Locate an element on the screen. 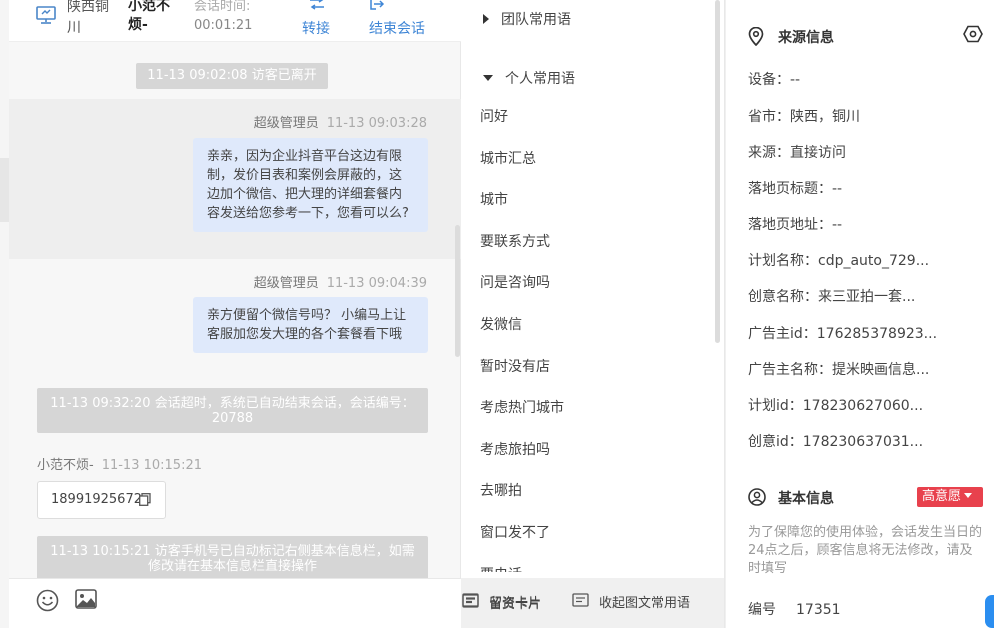  agent-message-bubble: 亲方便留个微信号吗？ 小编马上让客服加您发大理的各个套餐看下哦 is located at coordinates (310, 325).